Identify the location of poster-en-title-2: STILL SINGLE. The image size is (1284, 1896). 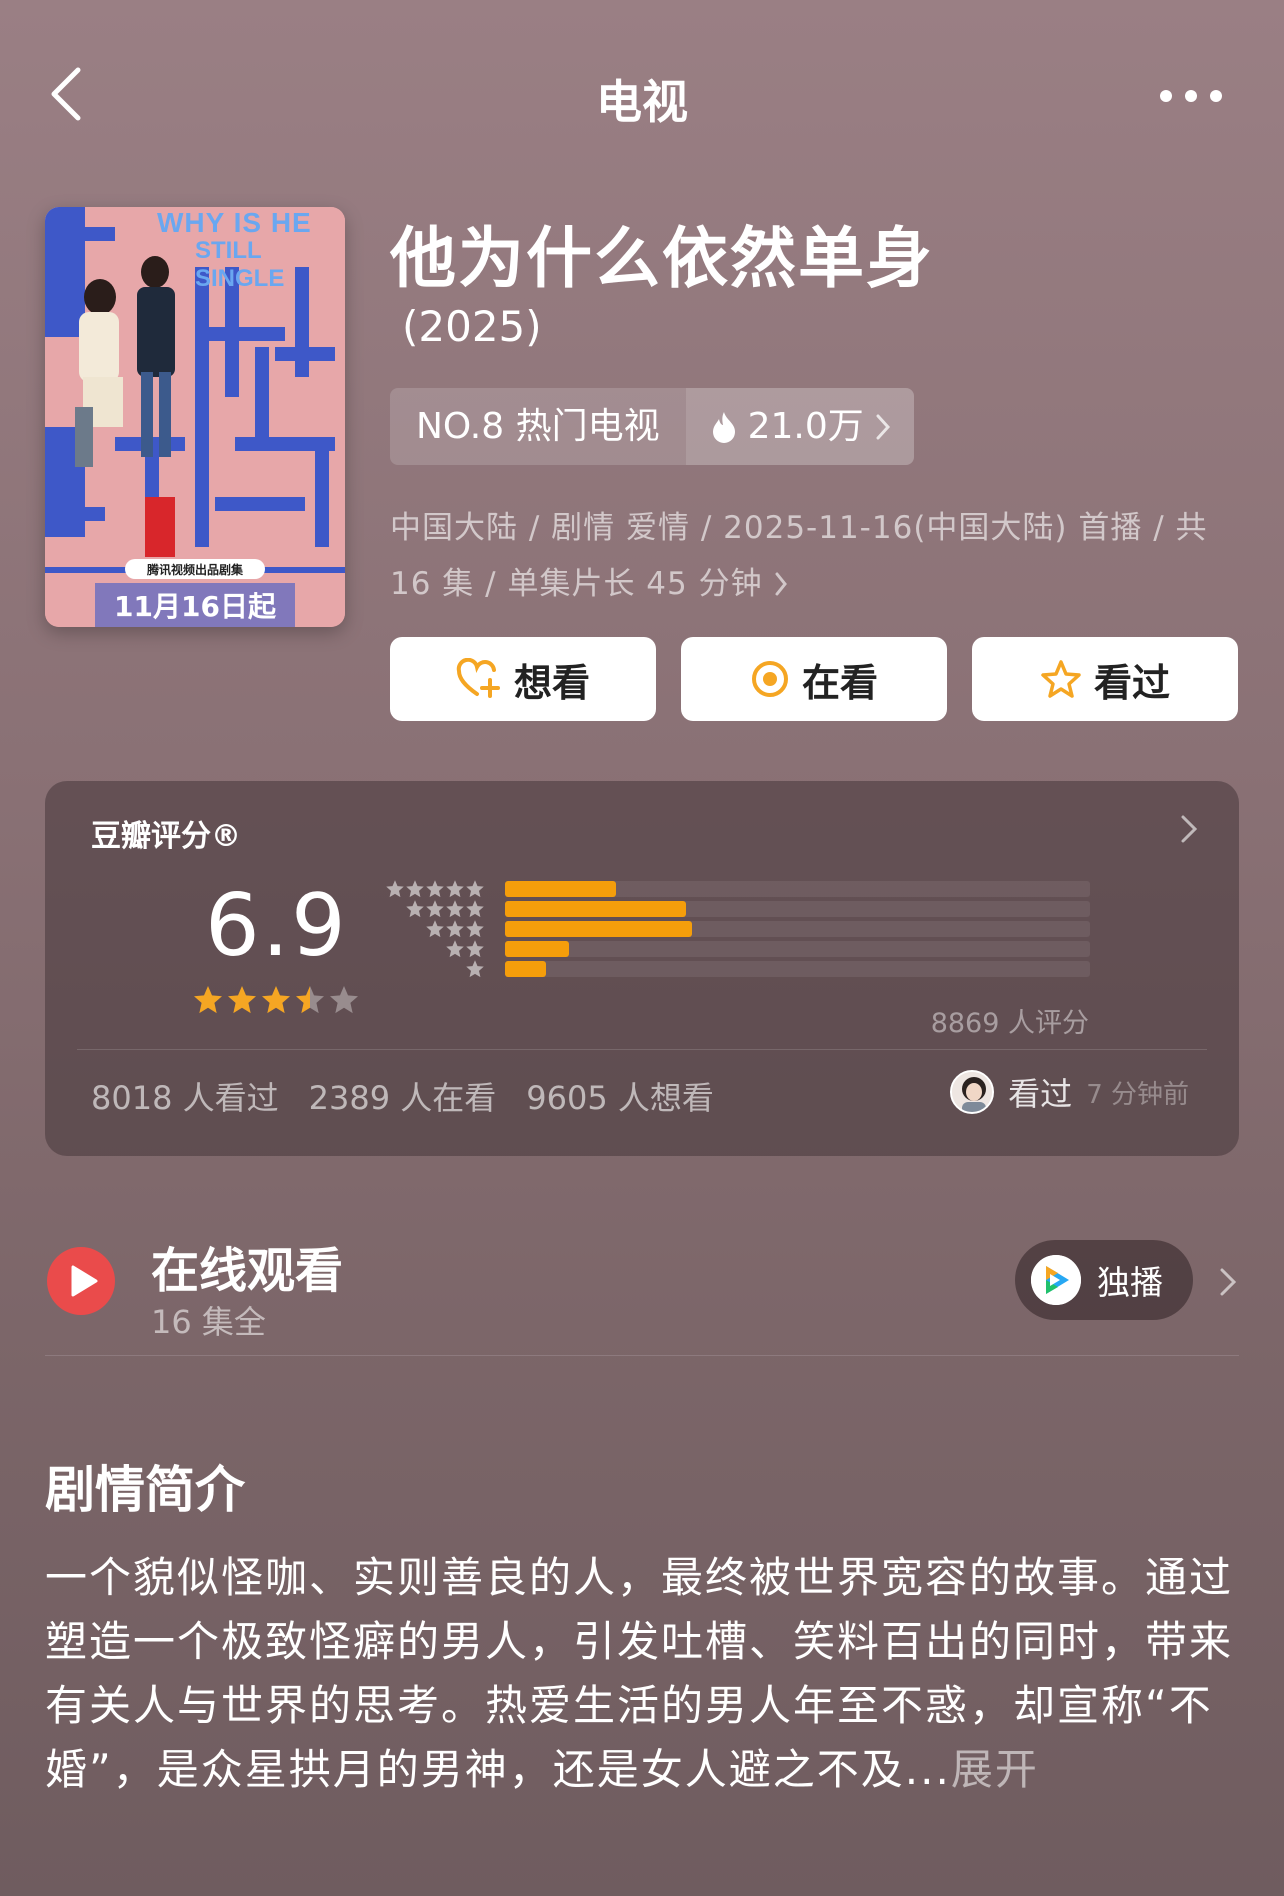
(240, 264).